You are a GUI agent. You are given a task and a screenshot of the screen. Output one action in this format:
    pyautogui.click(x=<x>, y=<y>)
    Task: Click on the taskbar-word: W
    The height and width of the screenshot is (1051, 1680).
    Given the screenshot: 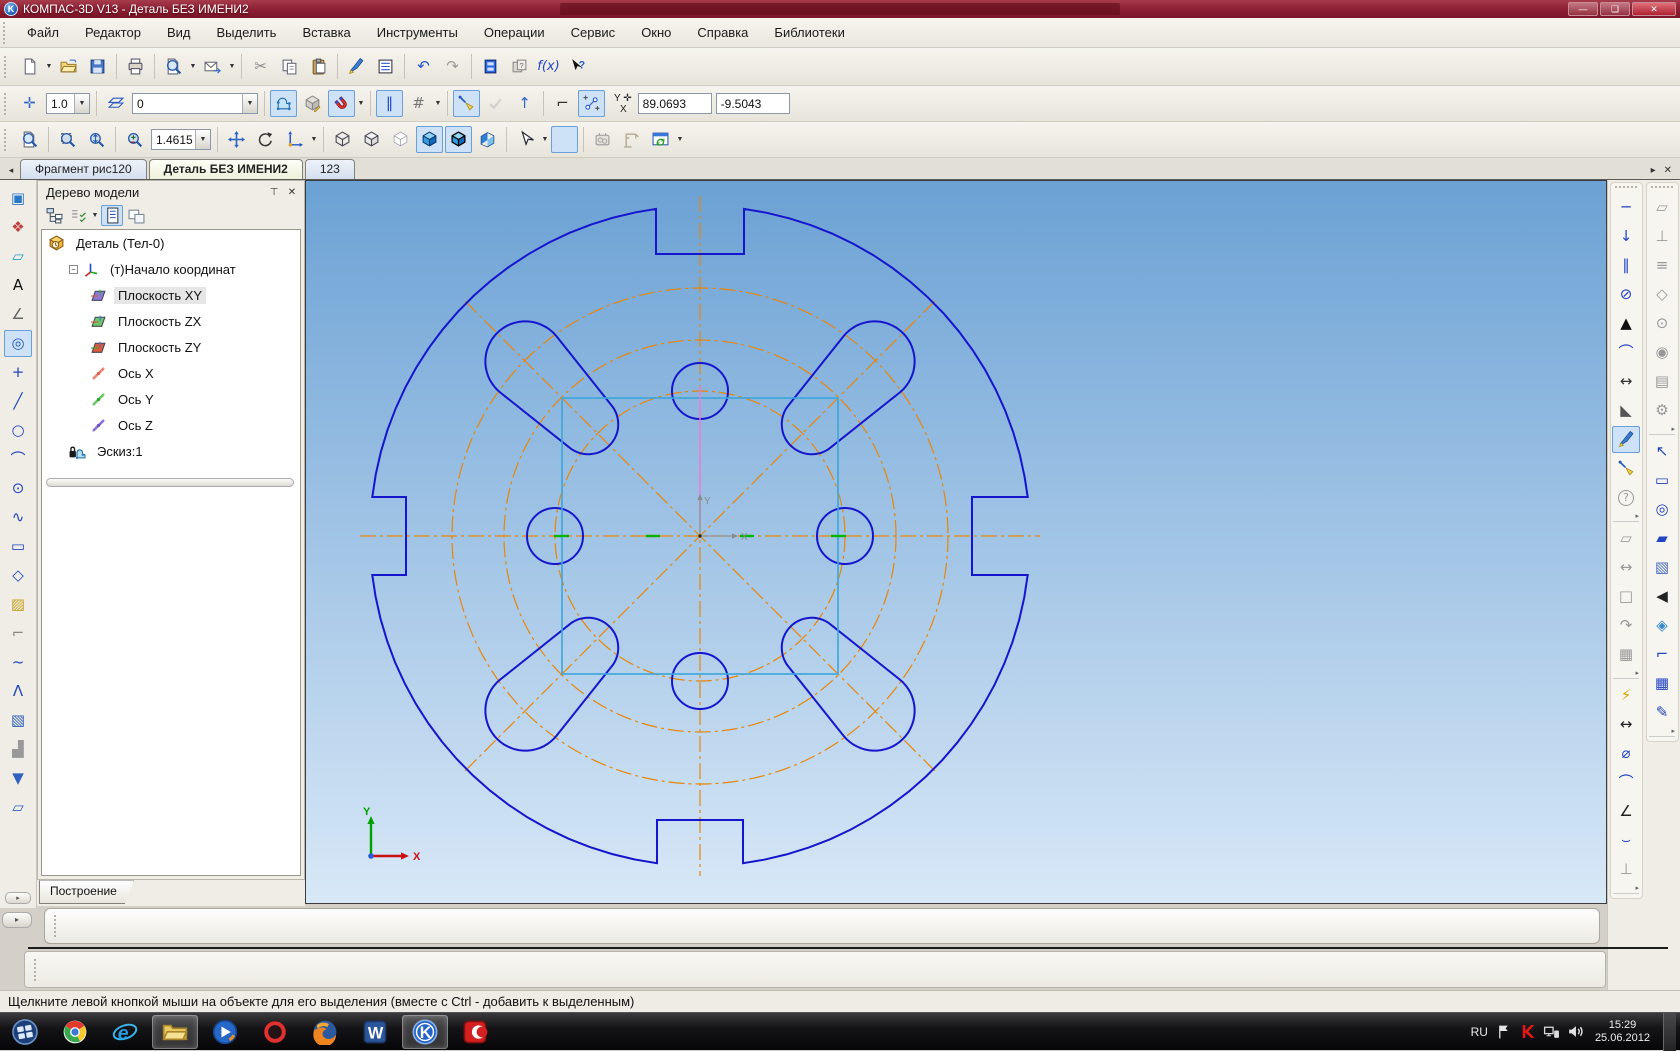 What is the action you would take?
    pyautogui.click(x=375, y=1032)
    